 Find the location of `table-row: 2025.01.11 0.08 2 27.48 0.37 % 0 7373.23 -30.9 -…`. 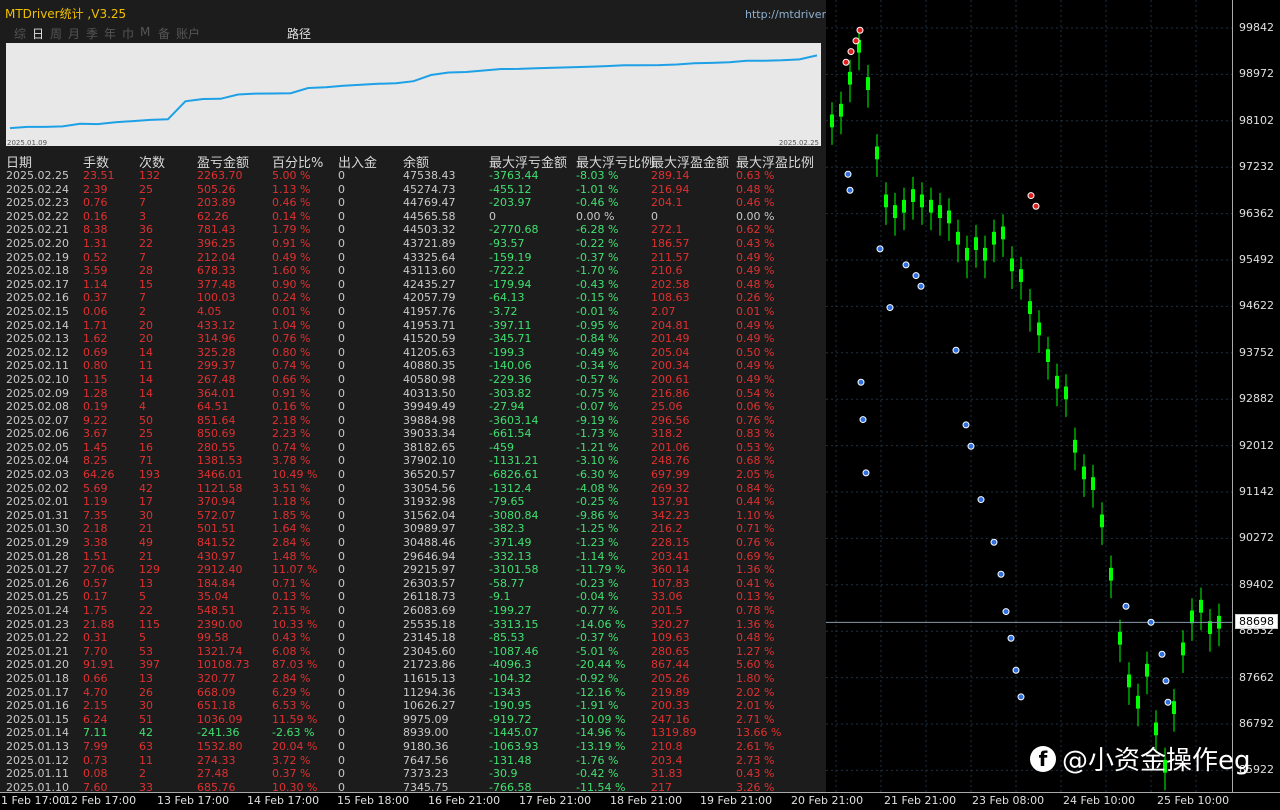

table-row: 2025.01.11 0.08 2 27.48 0.37 % 0 7373.23 -30.9 -… is located at coordinates (413, 774).